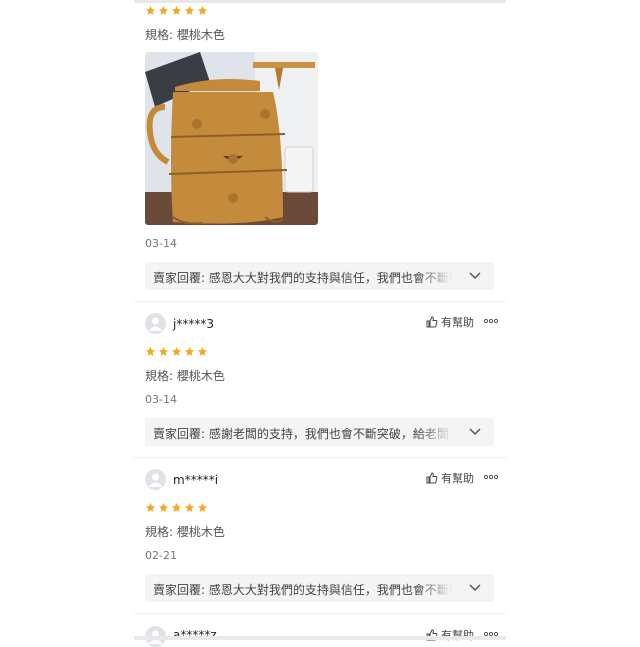 The height and width of the screenshot is (647, 640). What do you see at coordinates (320, 638) in the screenshot?
I see `bottom-edge` at bounding box center [320, 638].